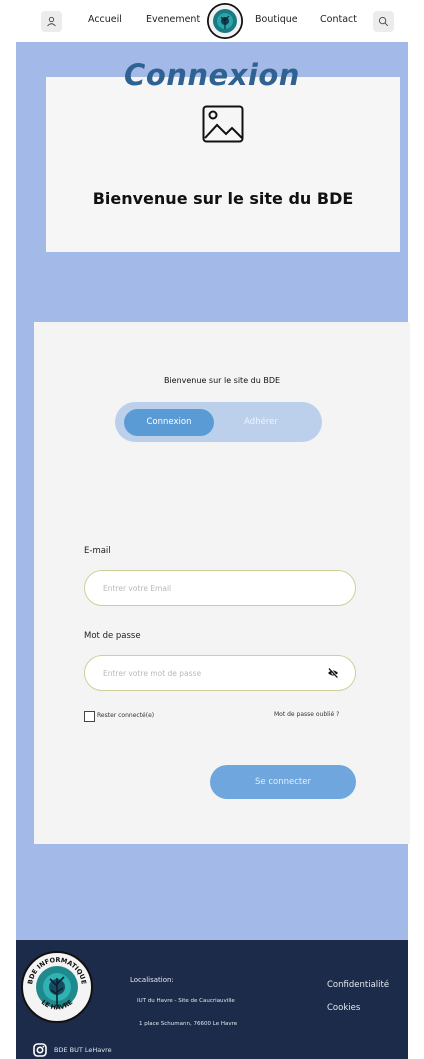 This screenshot has width=424, height=1059. What do you see at coordinates (40, 1050) in the screenshot?
I see `instagram-icon` at bounding box center [40, 1050].